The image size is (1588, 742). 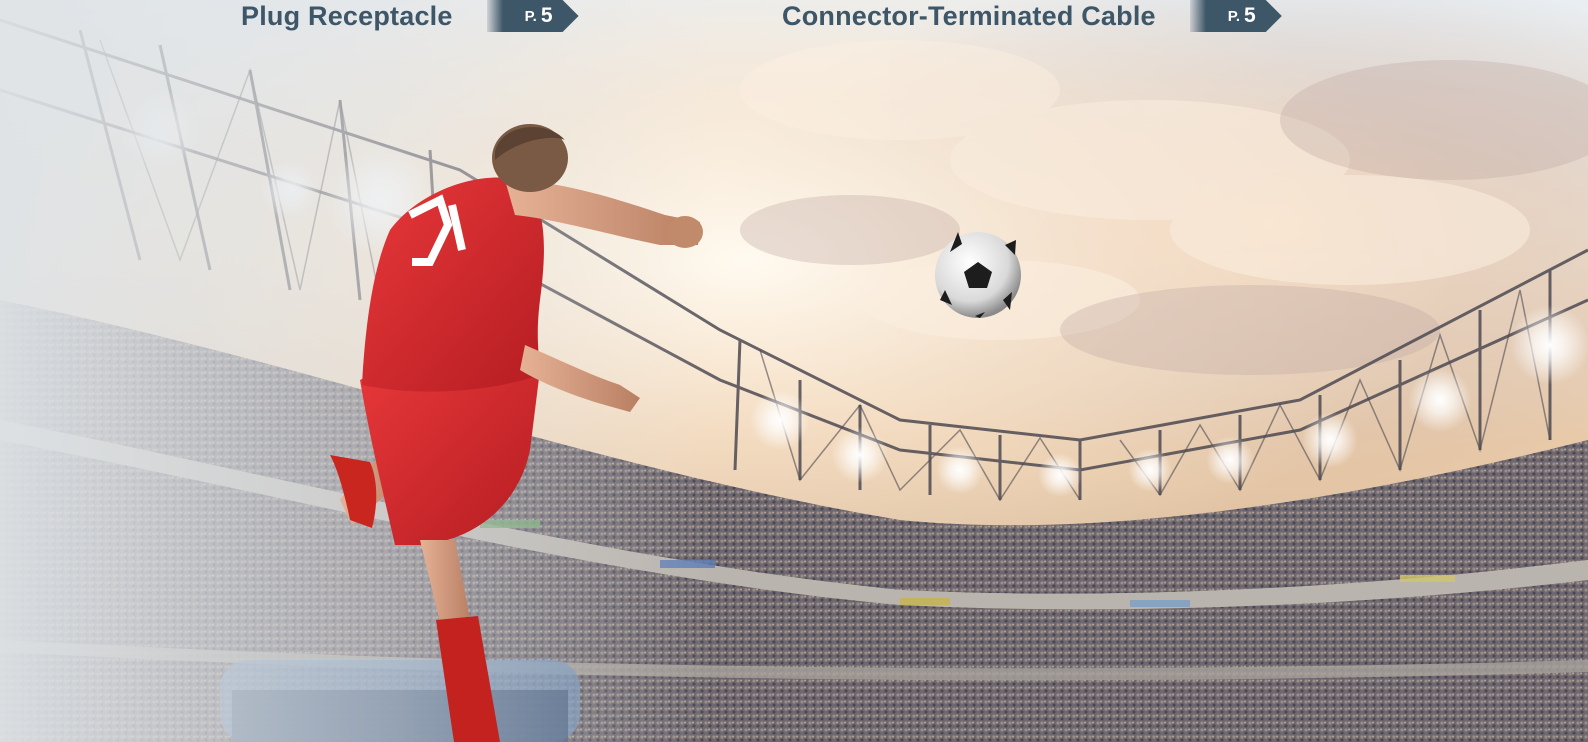 What do you see at coordinates (969, 15) in the screenshot?
I see `connector-terminated-cable-label: Connector-Terminated Cable` at bounding box center [969, 15].